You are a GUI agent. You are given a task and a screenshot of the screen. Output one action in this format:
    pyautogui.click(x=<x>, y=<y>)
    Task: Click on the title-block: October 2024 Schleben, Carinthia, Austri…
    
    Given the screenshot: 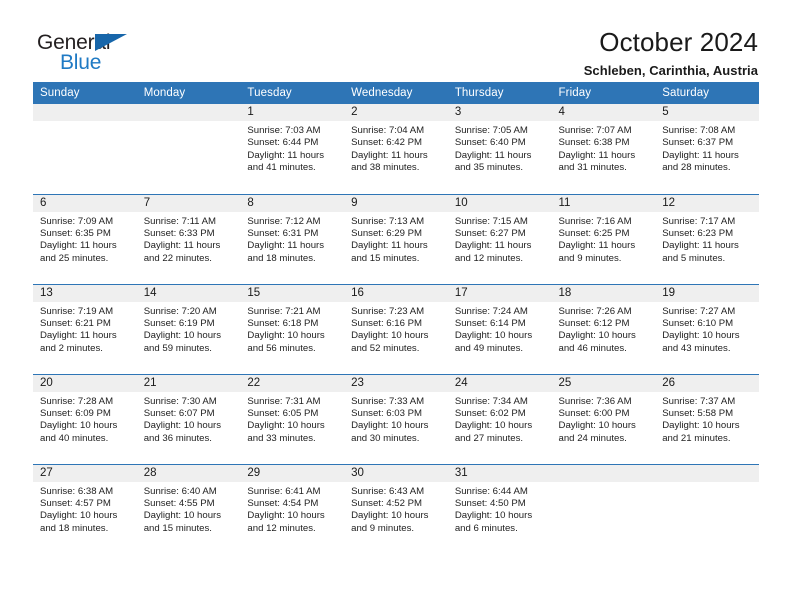 What is the action you would take?
    pyautogui.click(x=671, y=52)
    